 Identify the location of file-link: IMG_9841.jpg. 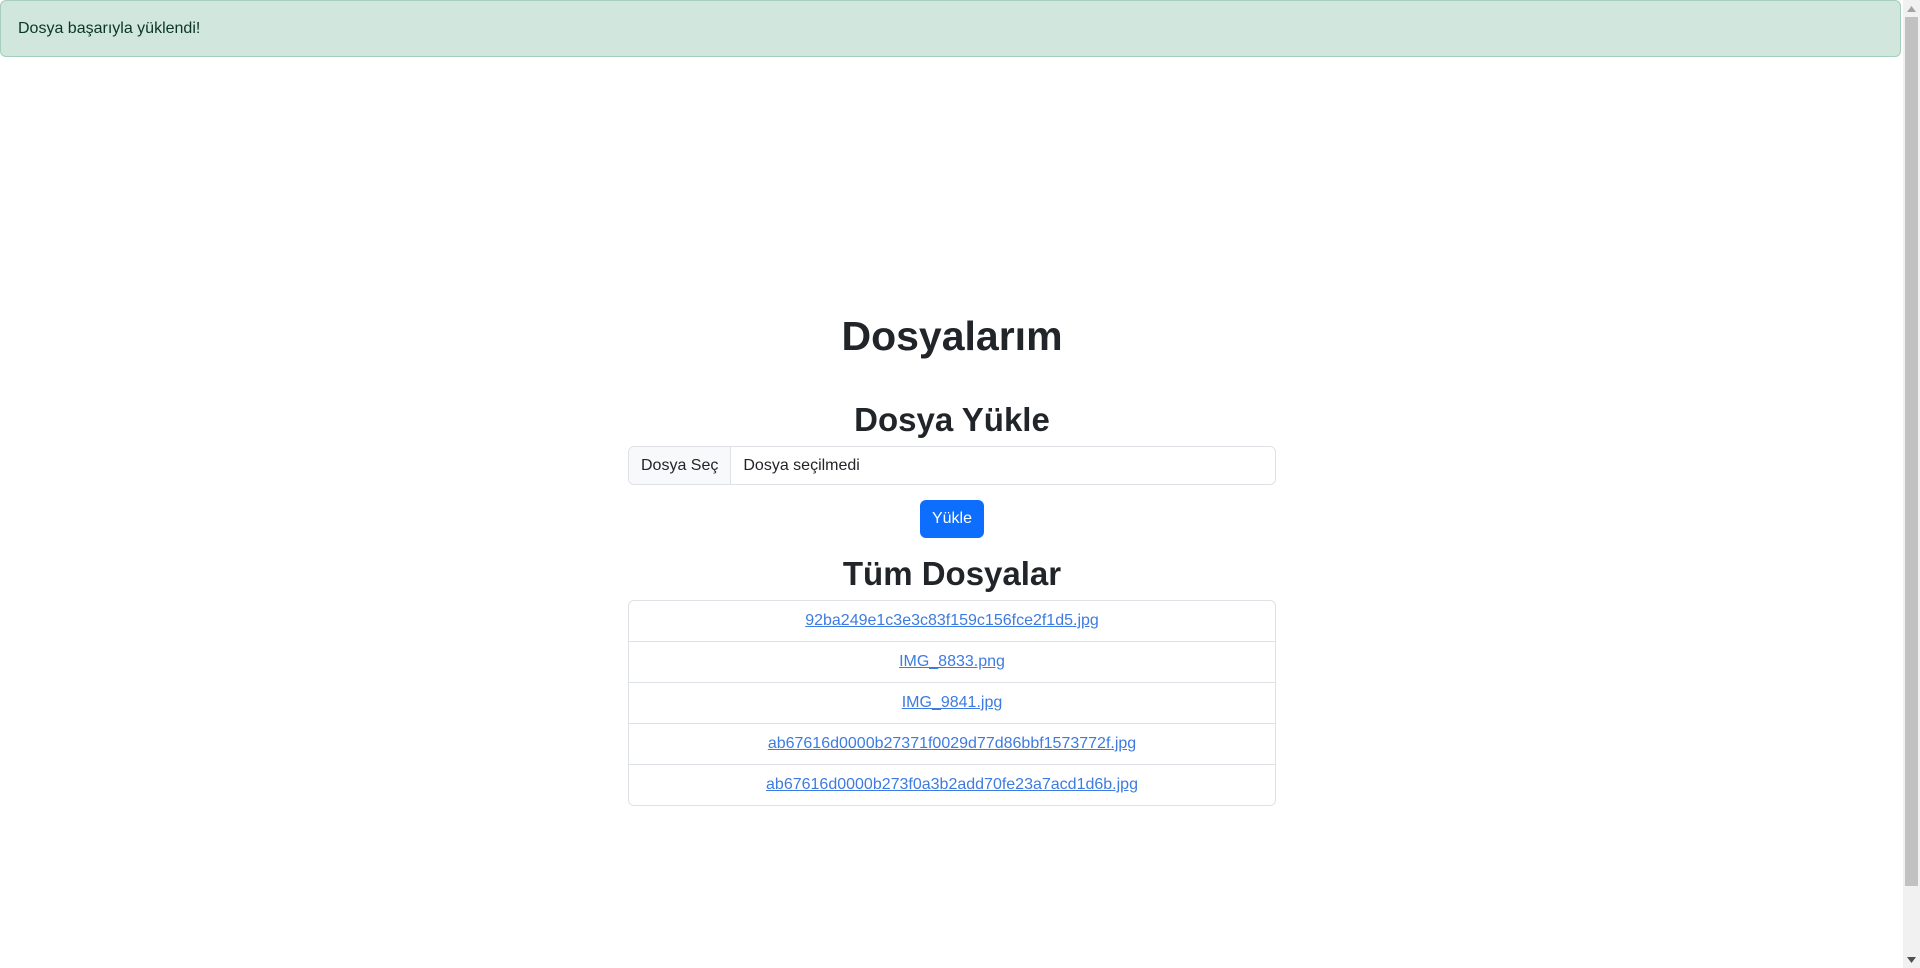
(952, 703).